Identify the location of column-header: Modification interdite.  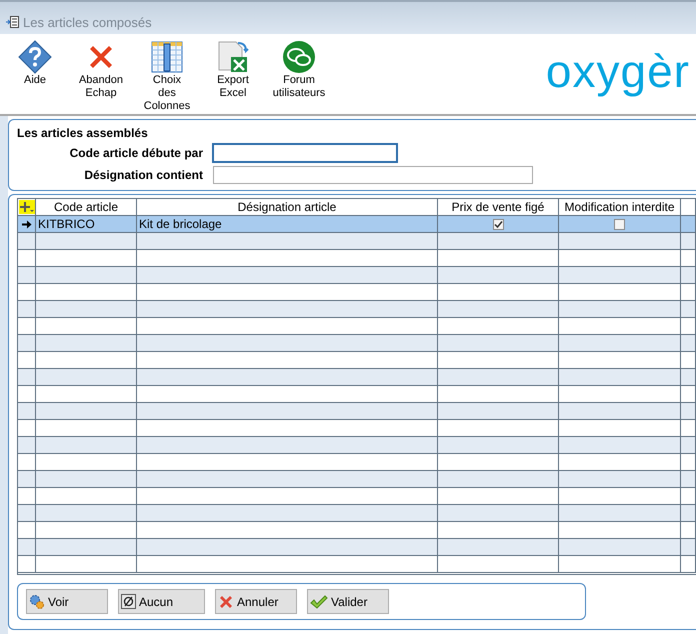
(620, 207).